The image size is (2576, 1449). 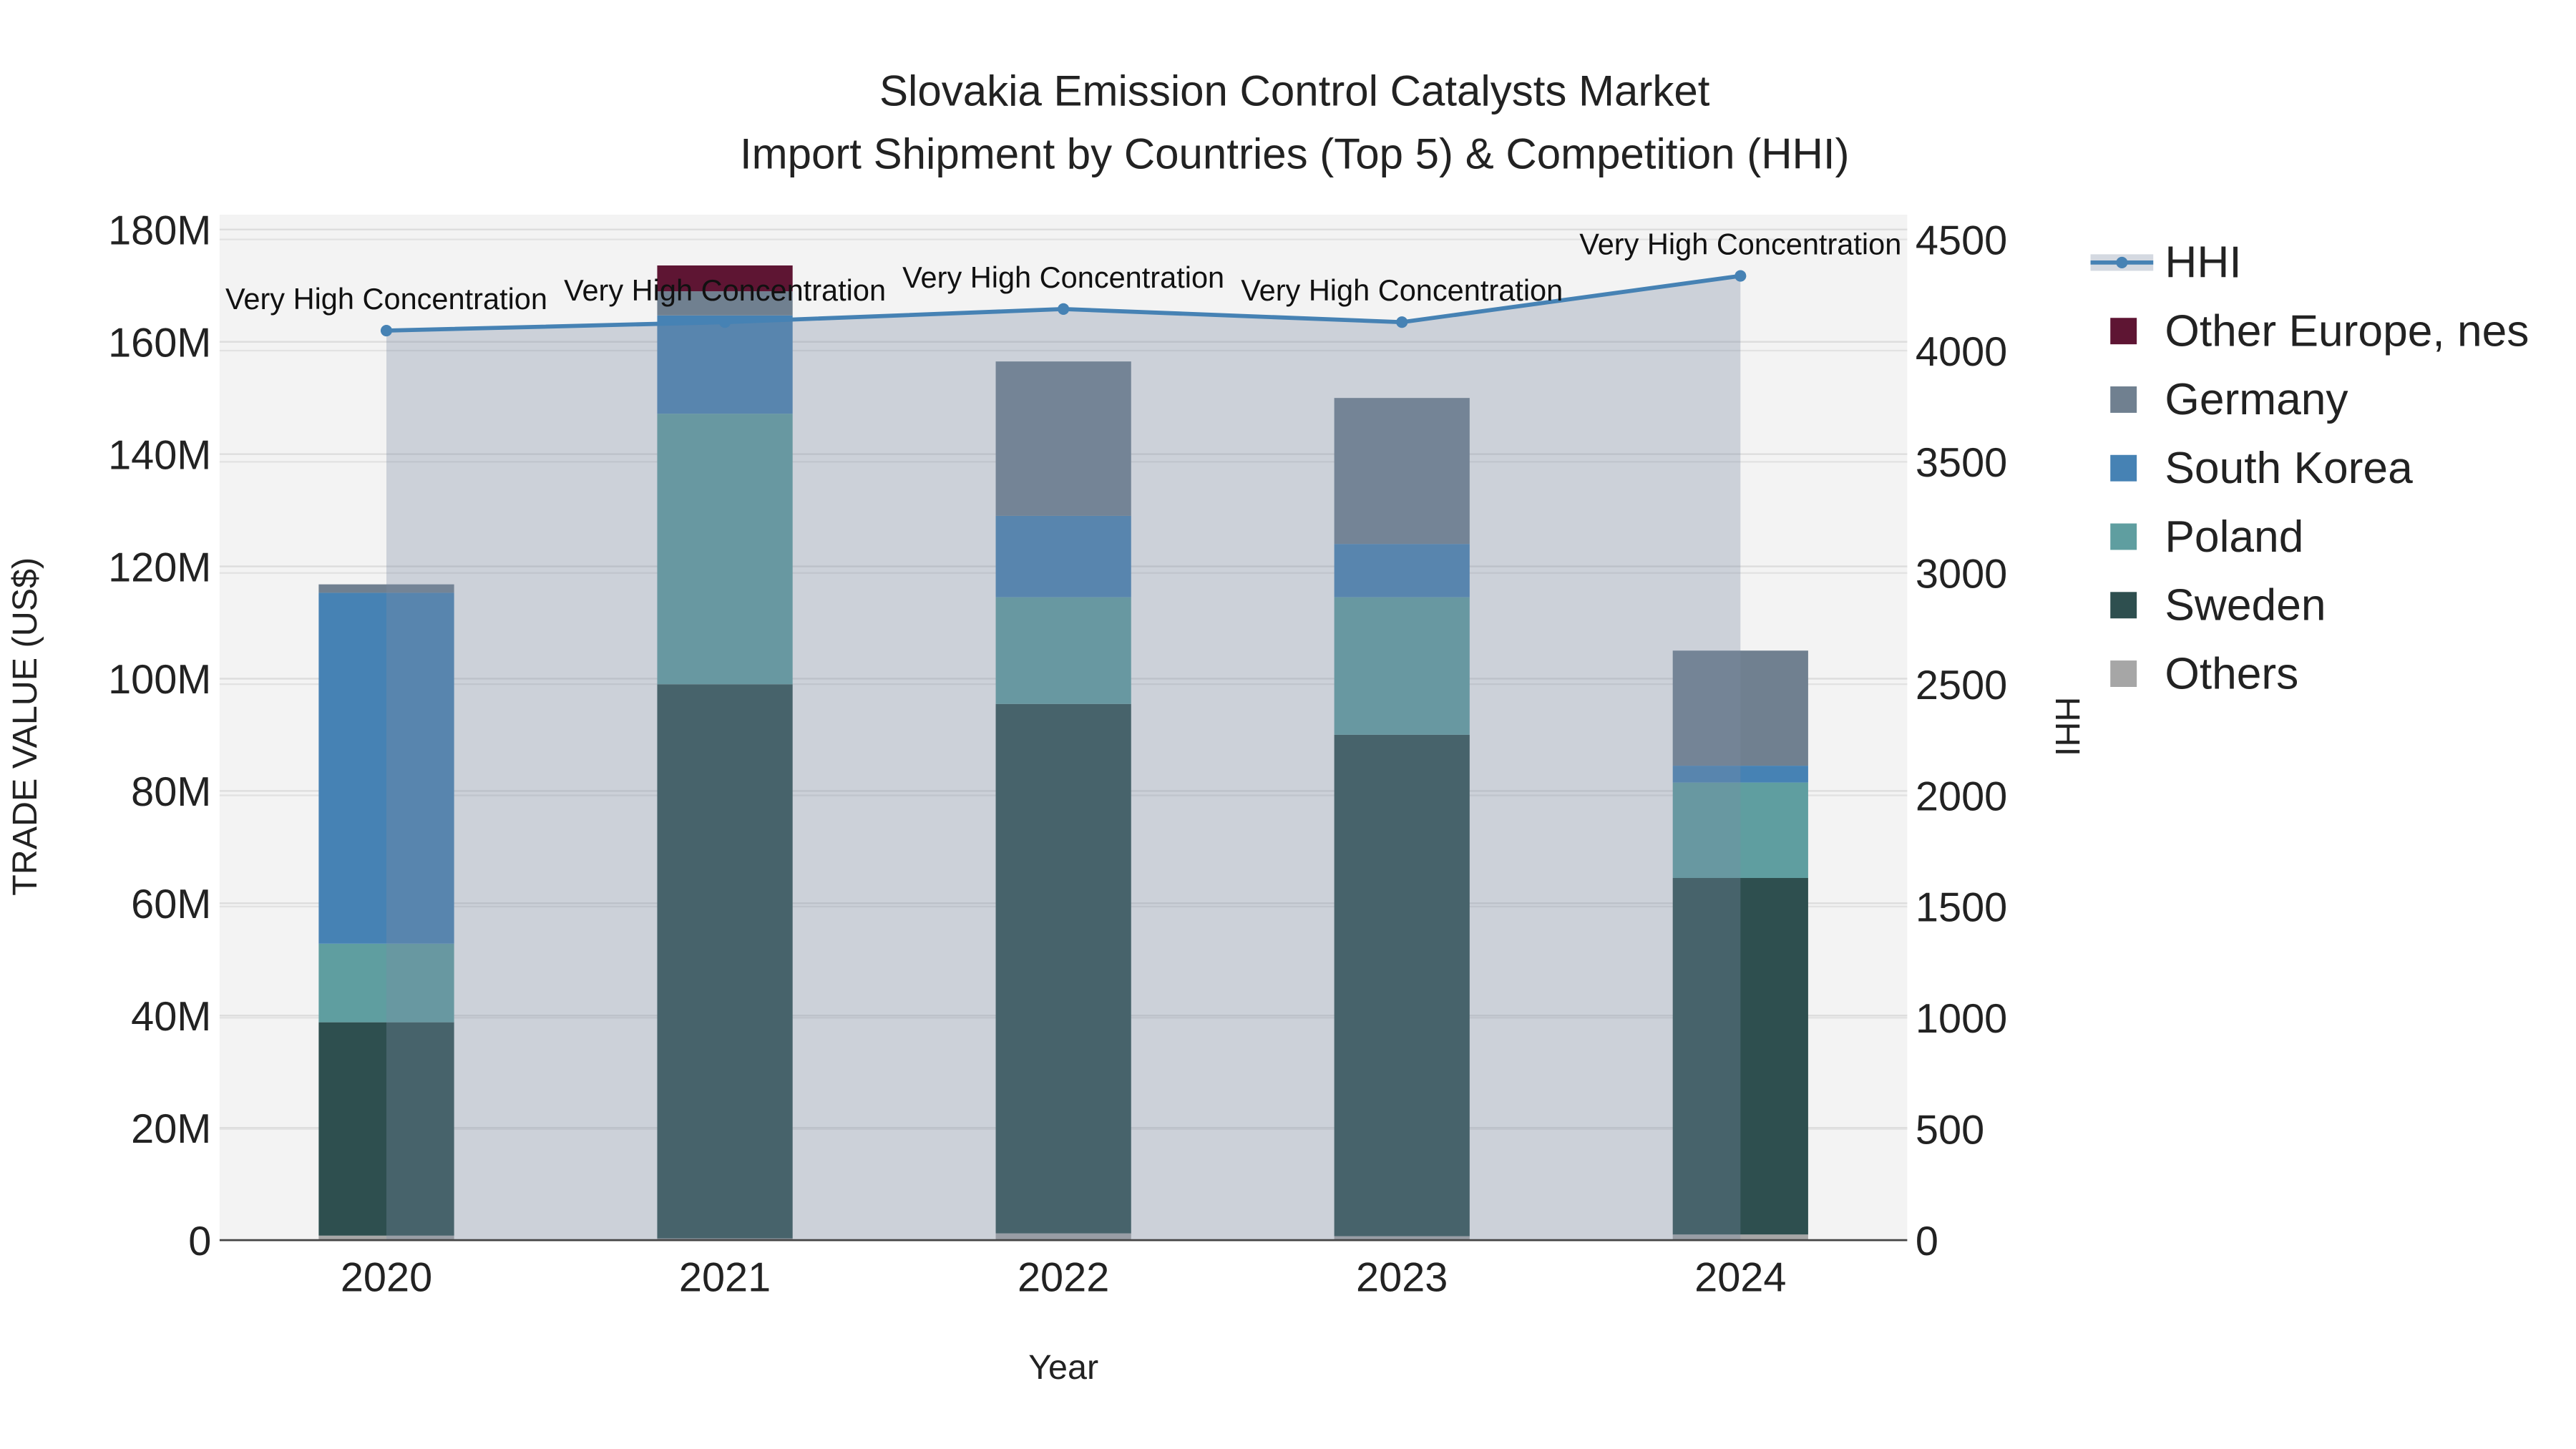 I want to click on y-tick-label: 120M, so click(x=159, y=567).